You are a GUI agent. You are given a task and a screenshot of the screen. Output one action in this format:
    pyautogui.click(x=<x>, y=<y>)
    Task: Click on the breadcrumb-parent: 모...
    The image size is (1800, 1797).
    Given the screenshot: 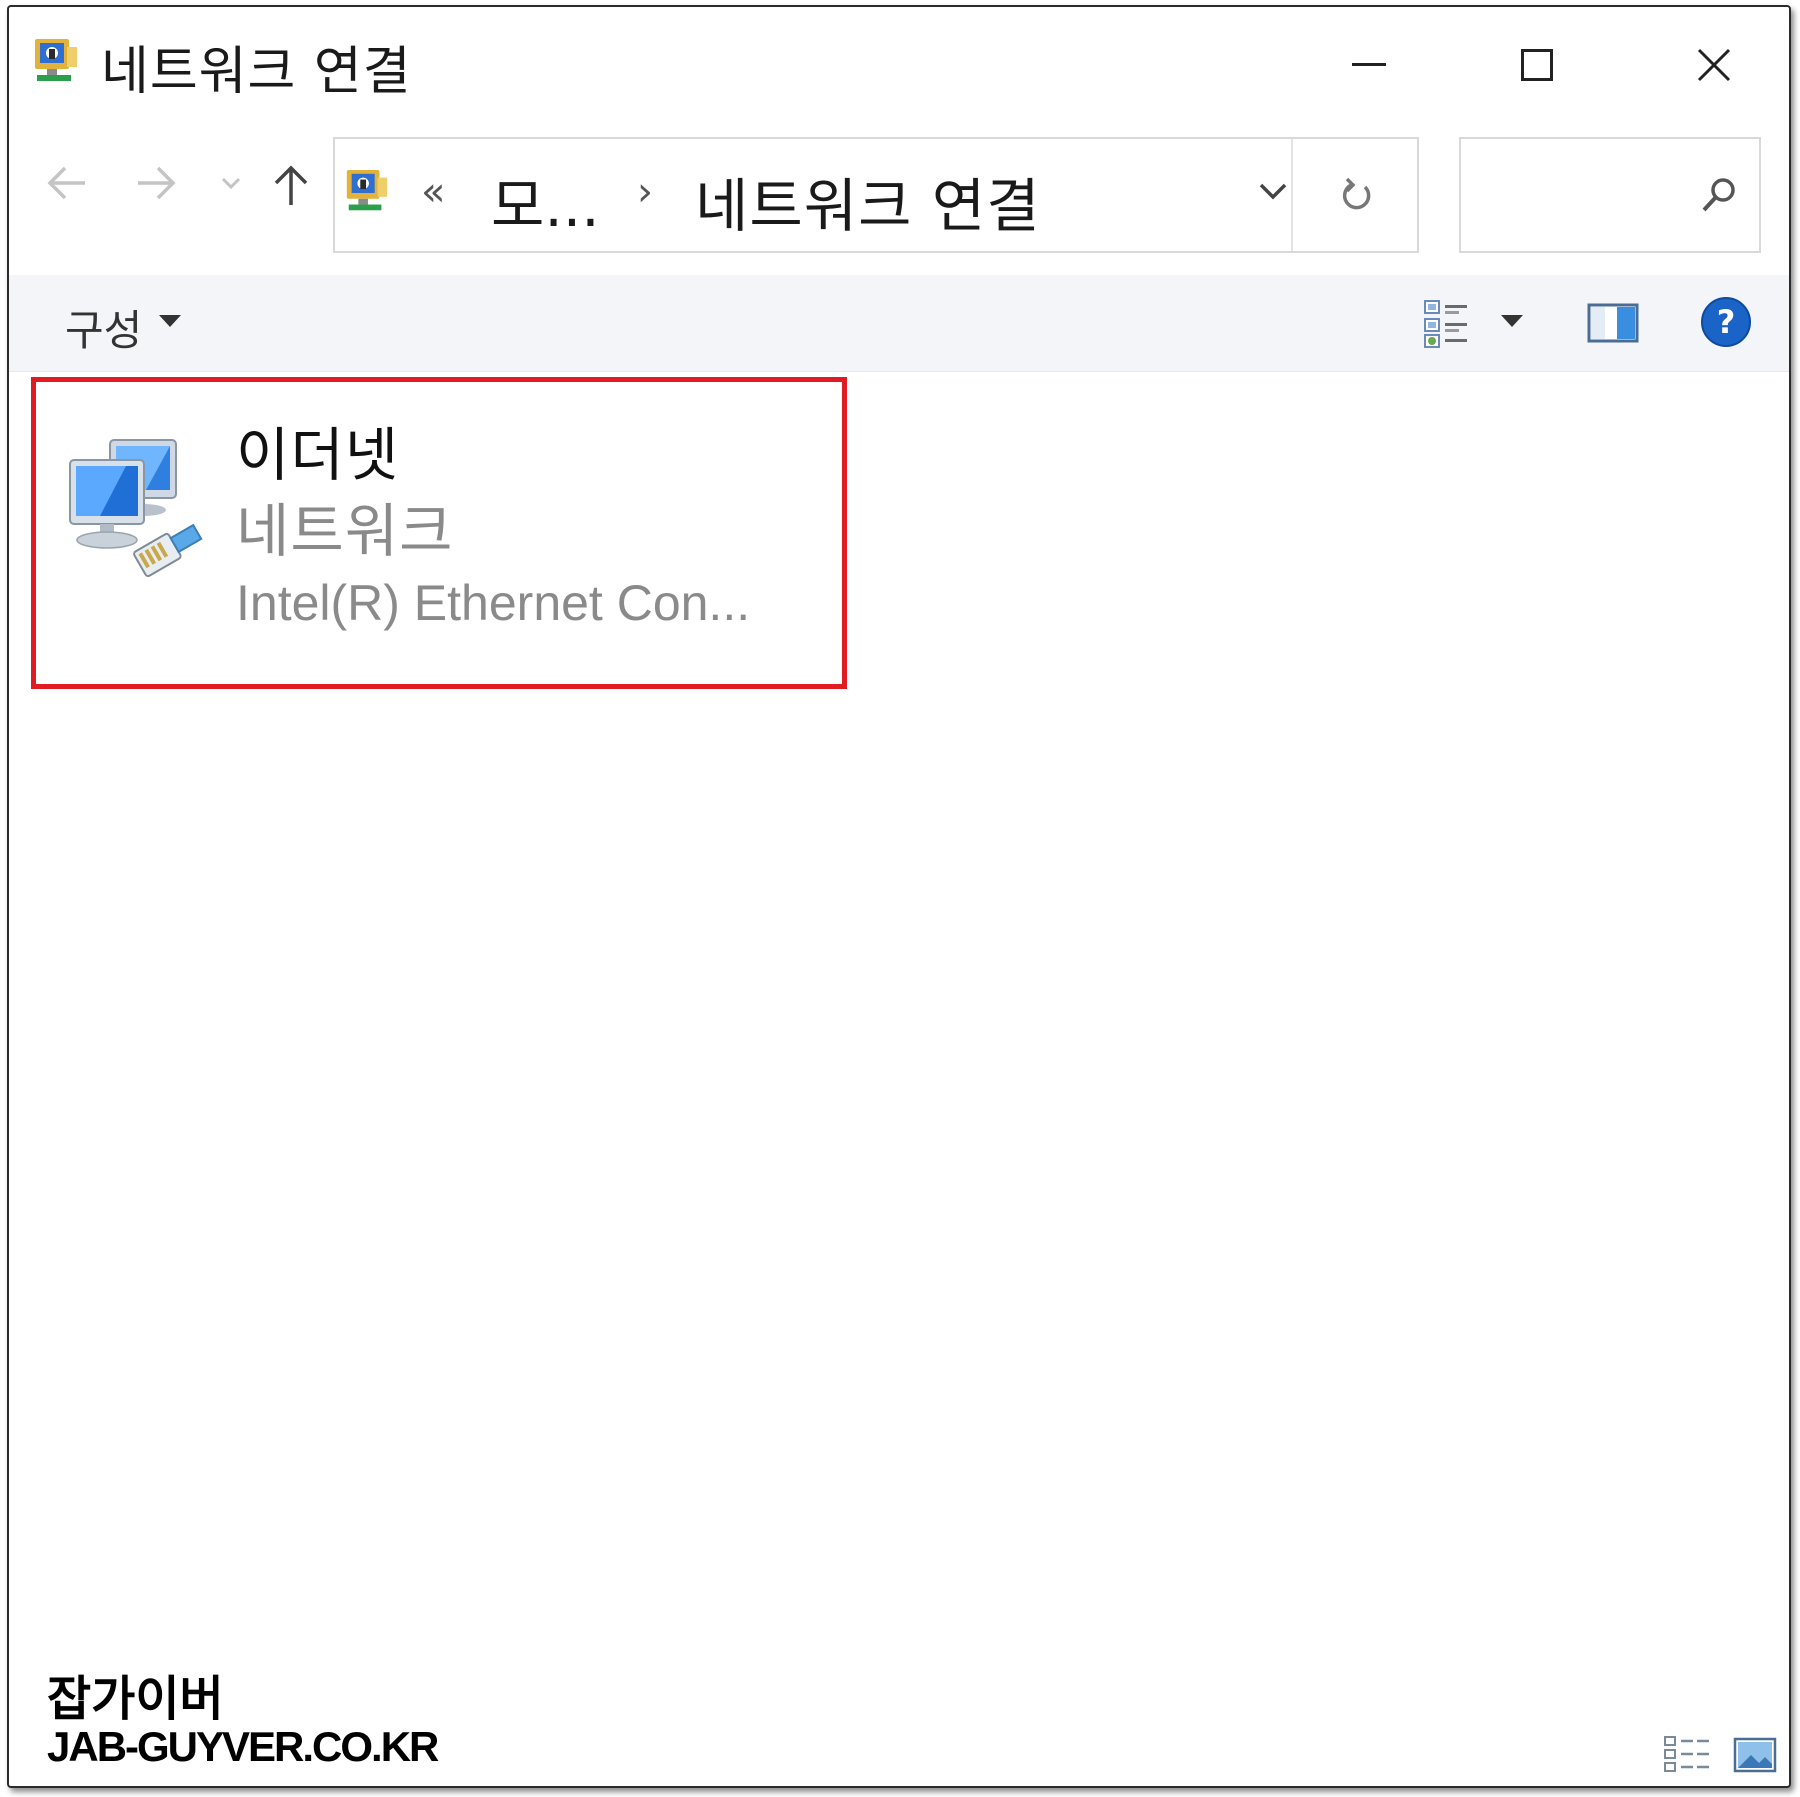 What is the action you would take?
    pyautogui.click(x=545, y=201)
    